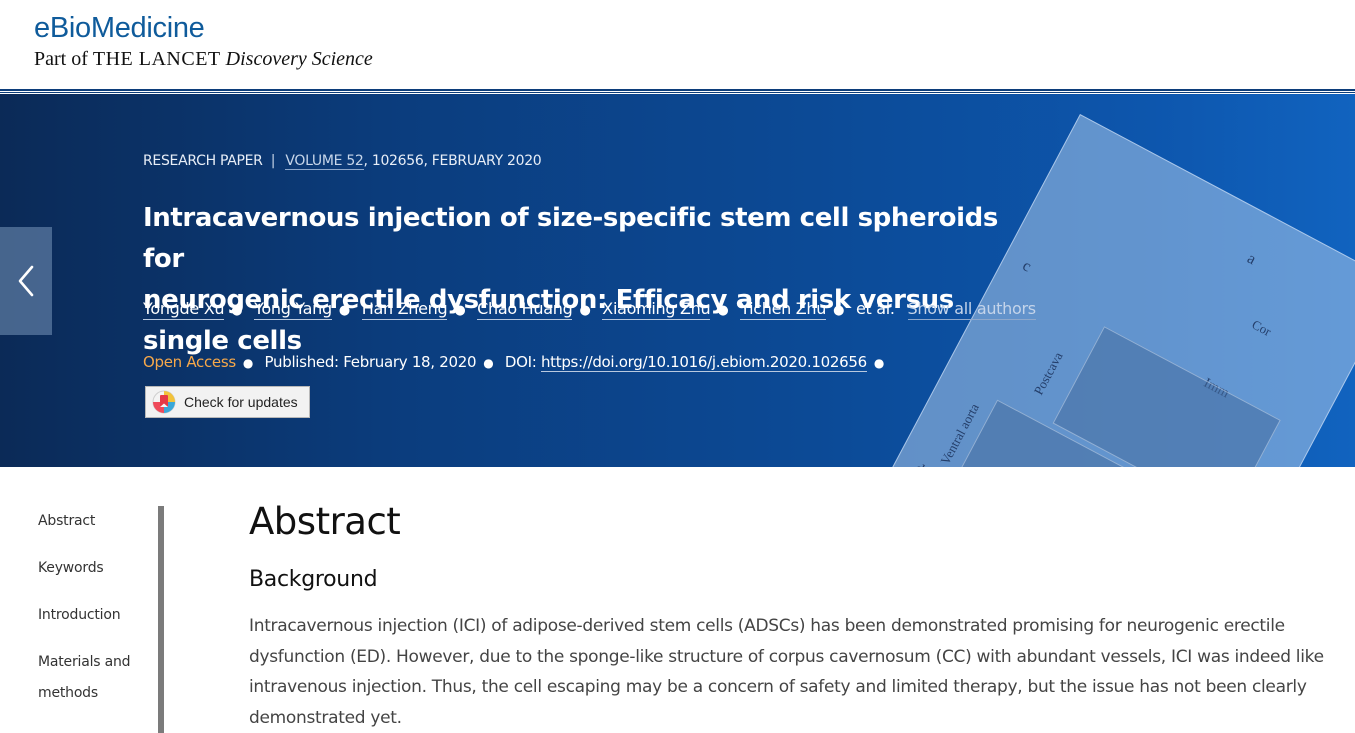  I want to click on journal-logo-subtitle: Part of THE LANCET Discovery Science, so click(203, 59).